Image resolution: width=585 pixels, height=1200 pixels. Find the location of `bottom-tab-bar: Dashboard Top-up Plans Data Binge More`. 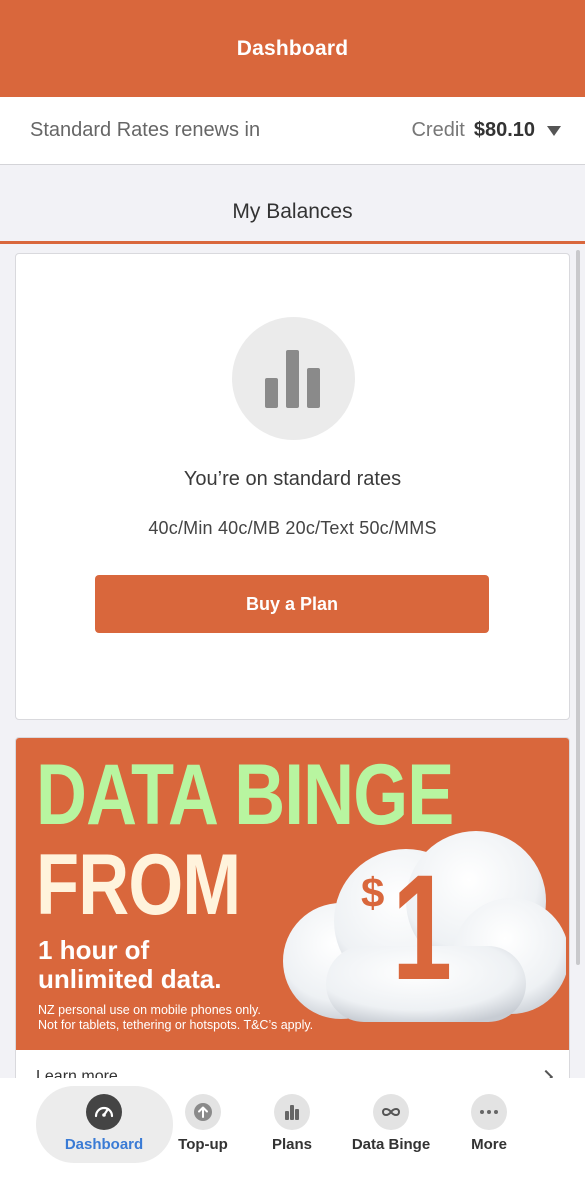

bottom-tab-bar: Dashboard Top-up Plans Data Binge More is located at coordinates (292, 1139).